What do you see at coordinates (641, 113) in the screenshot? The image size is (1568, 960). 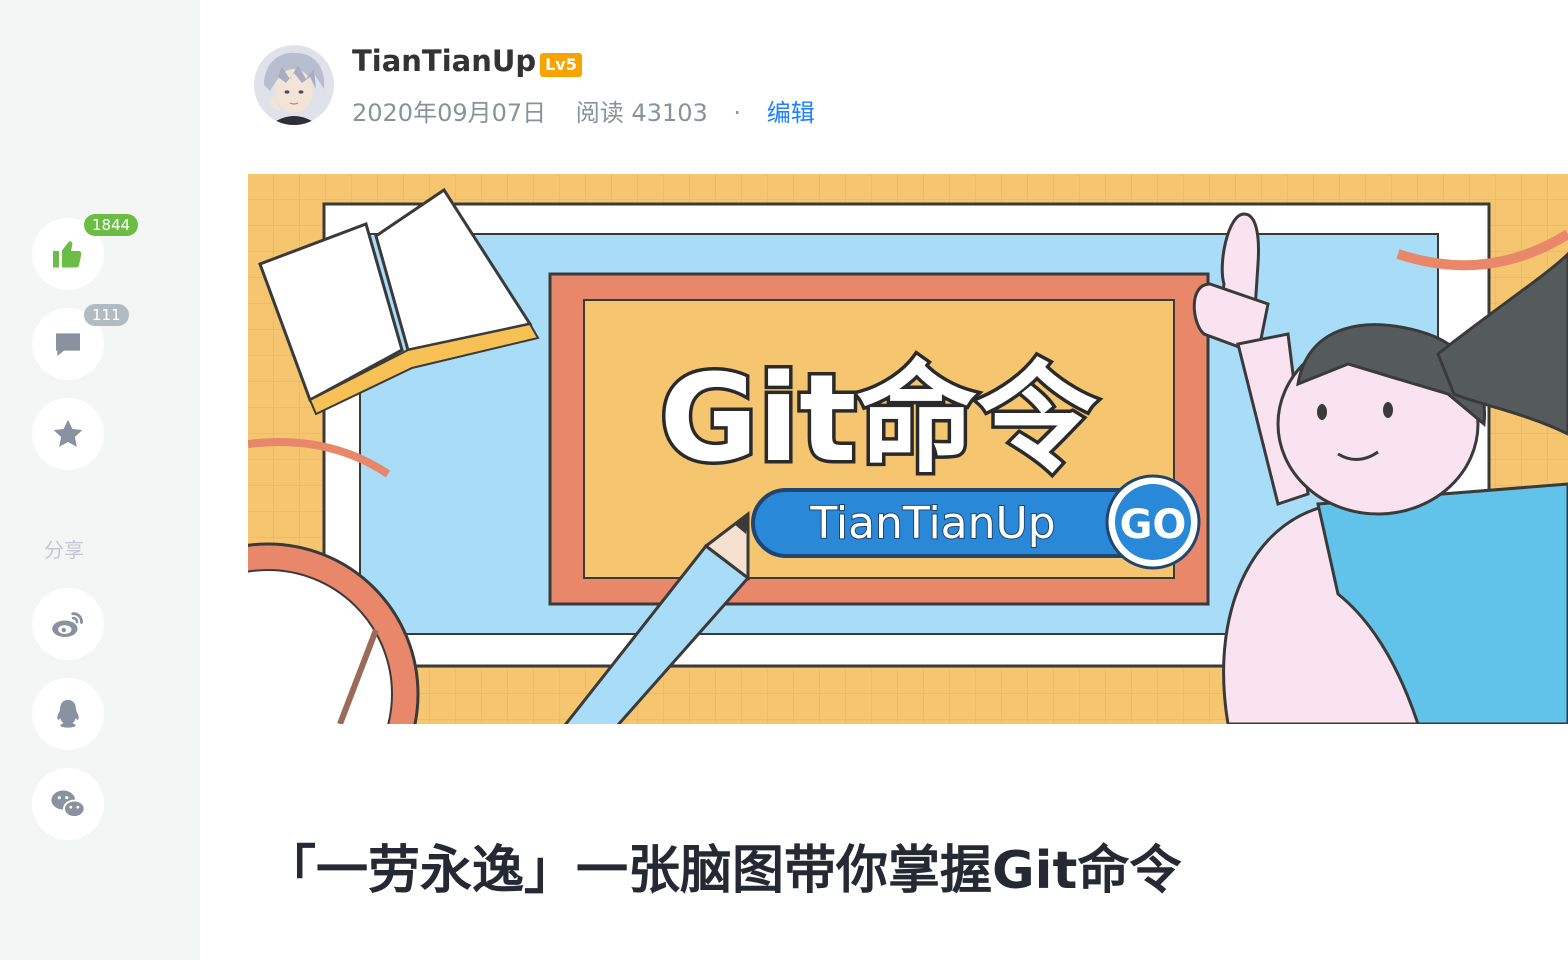 I see `read-count: 阅读 43103` at bounding box center [641, 113].